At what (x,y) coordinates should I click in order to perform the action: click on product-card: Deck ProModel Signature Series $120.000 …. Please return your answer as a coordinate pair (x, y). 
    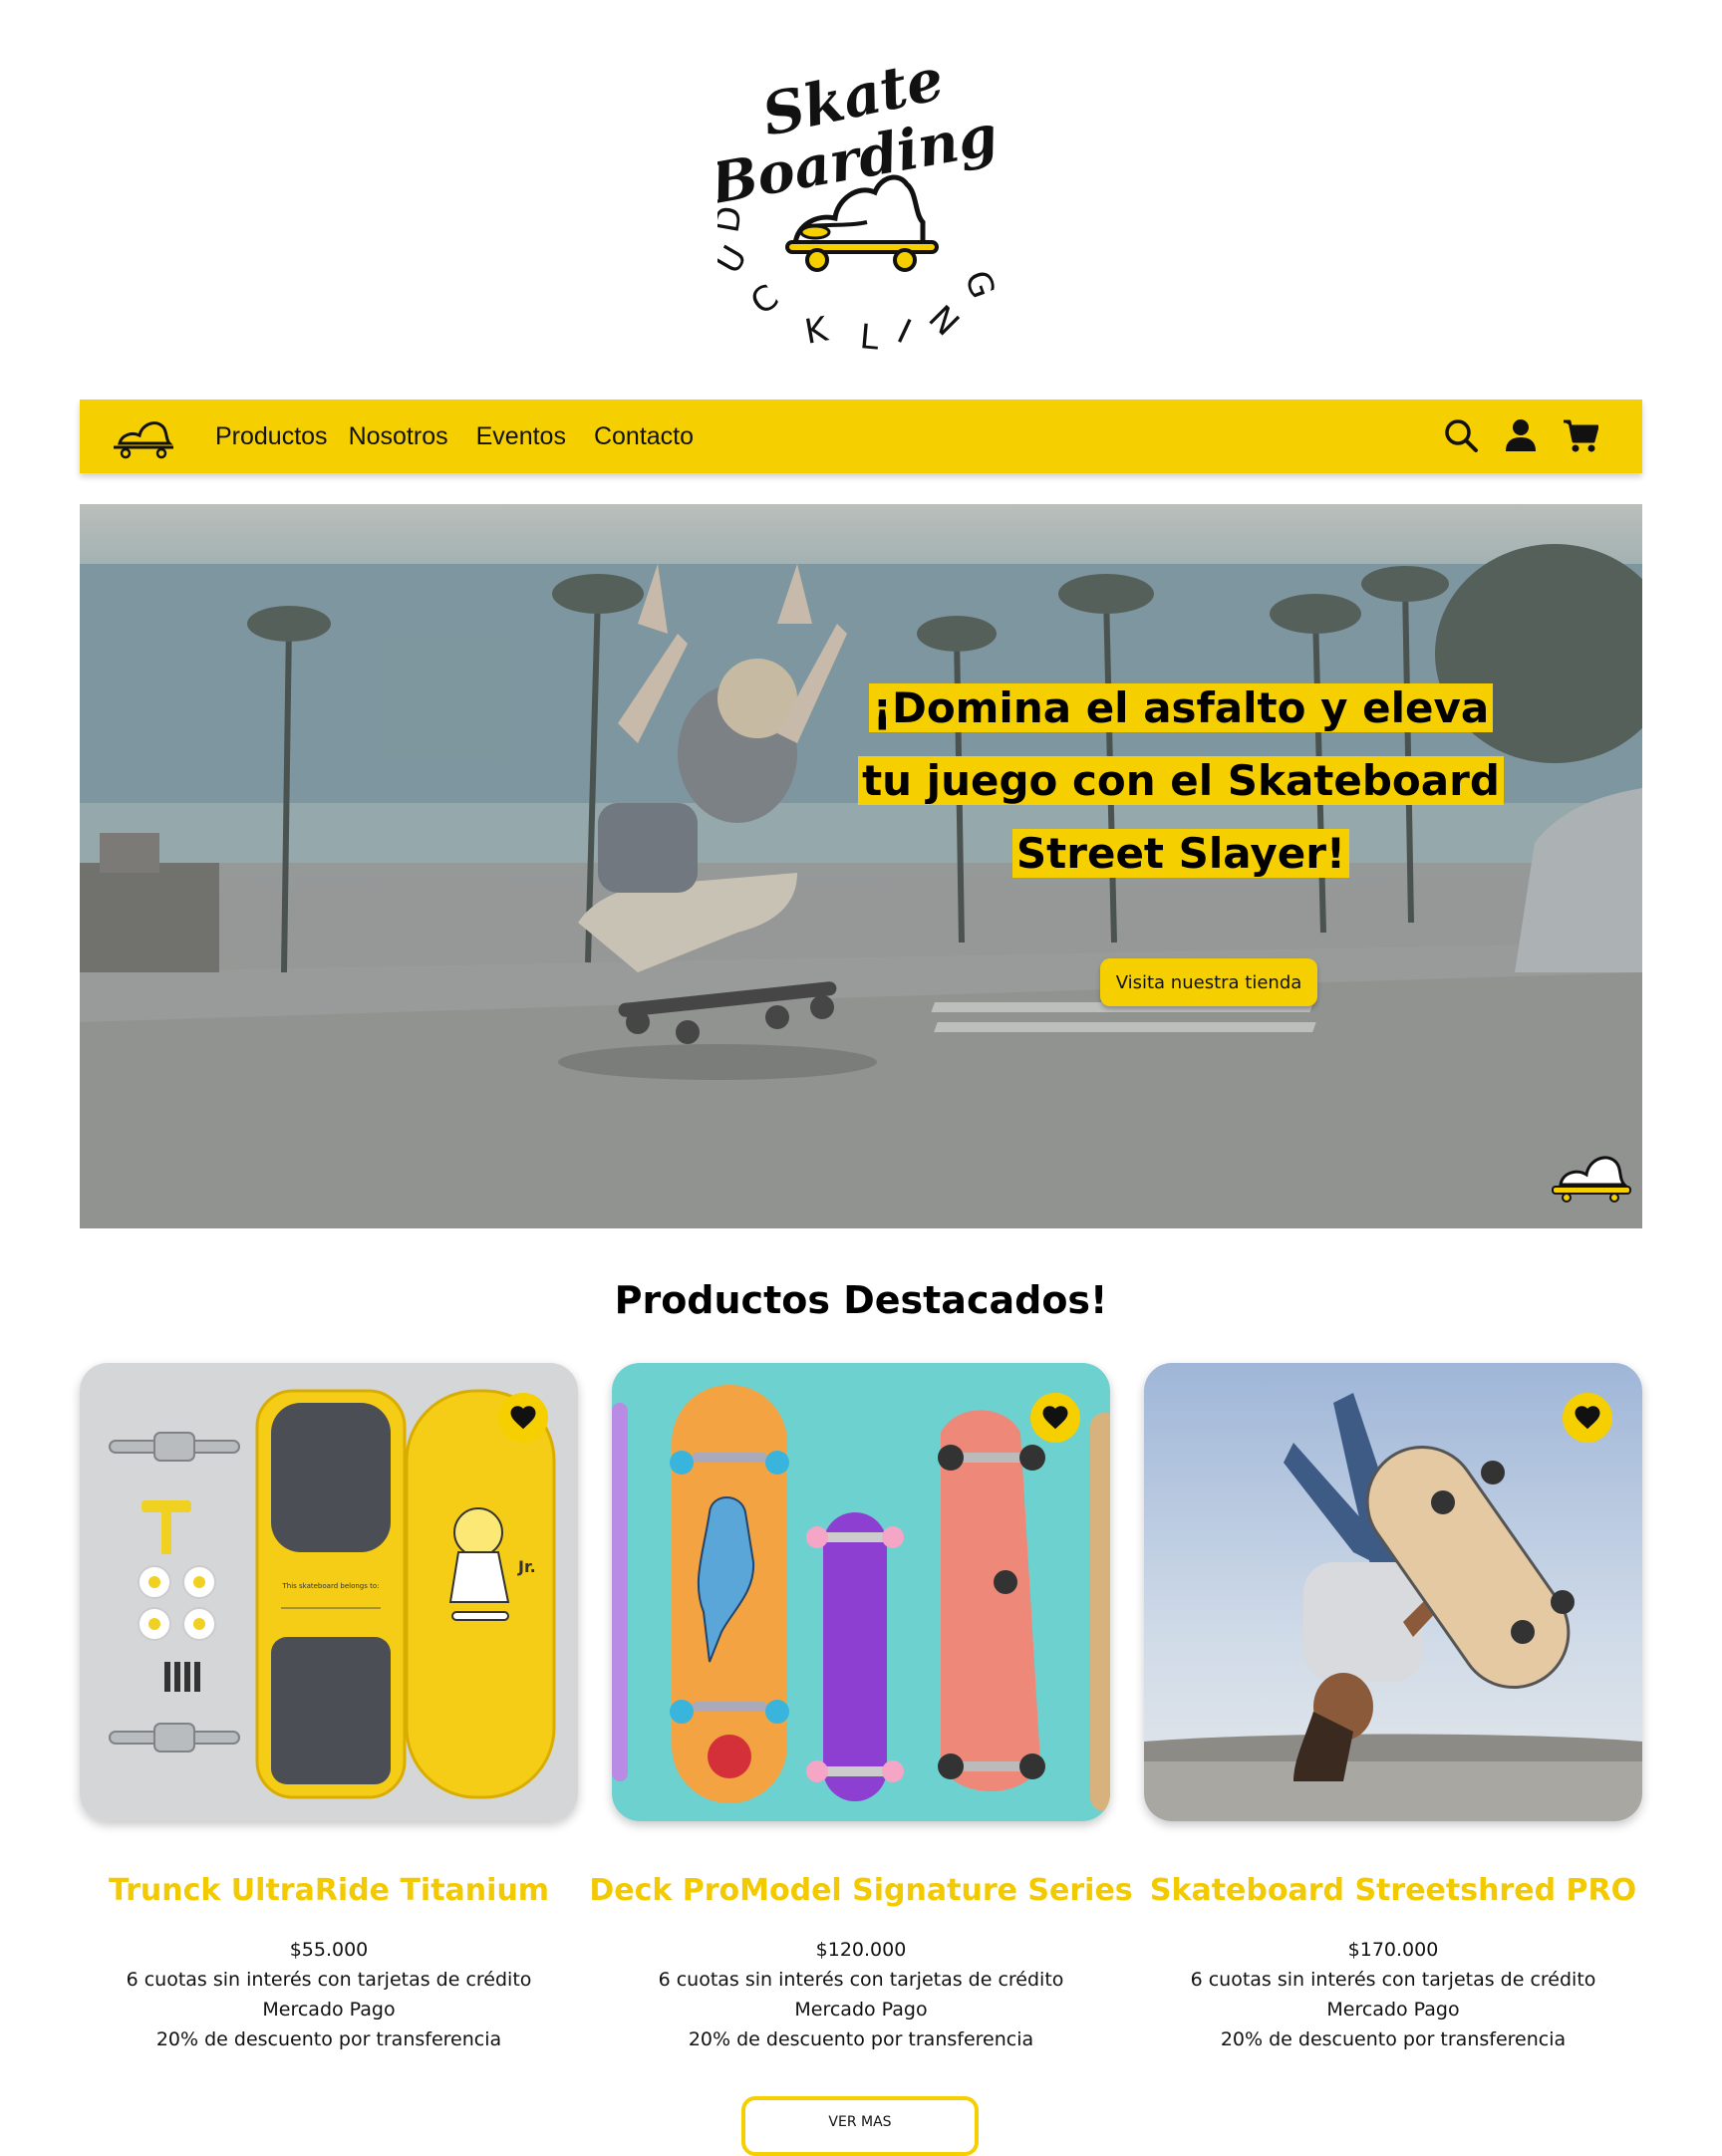
    Looking at the image, I should click on (861, 1706).